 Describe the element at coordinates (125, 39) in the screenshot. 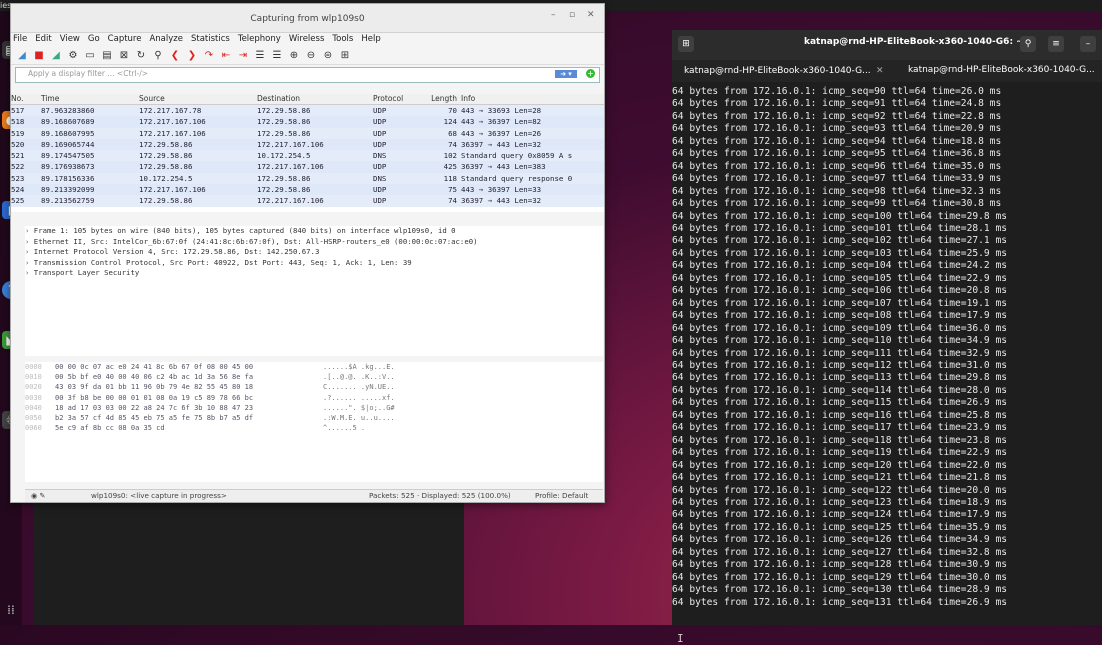

I see `menu-capture: Capture` at that location.